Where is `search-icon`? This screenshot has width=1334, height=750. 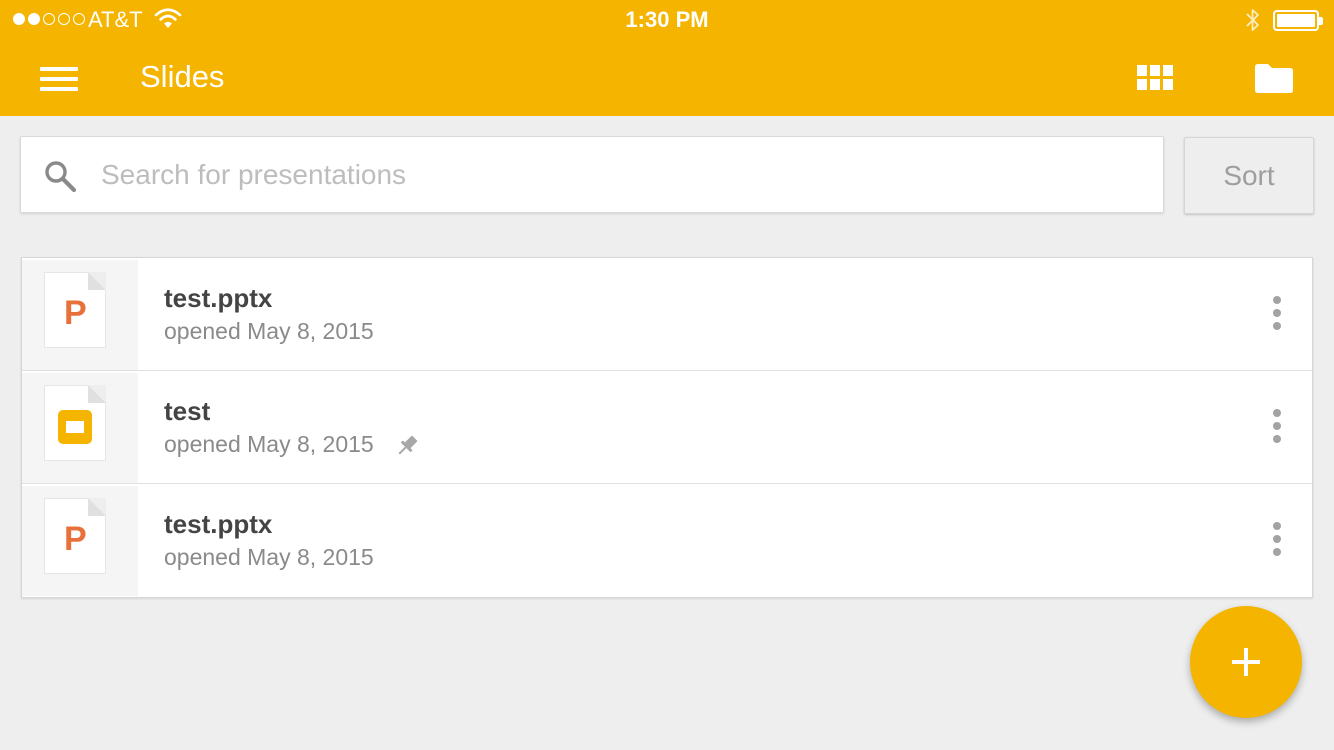 search-icon is located at coordinates (61, 177).